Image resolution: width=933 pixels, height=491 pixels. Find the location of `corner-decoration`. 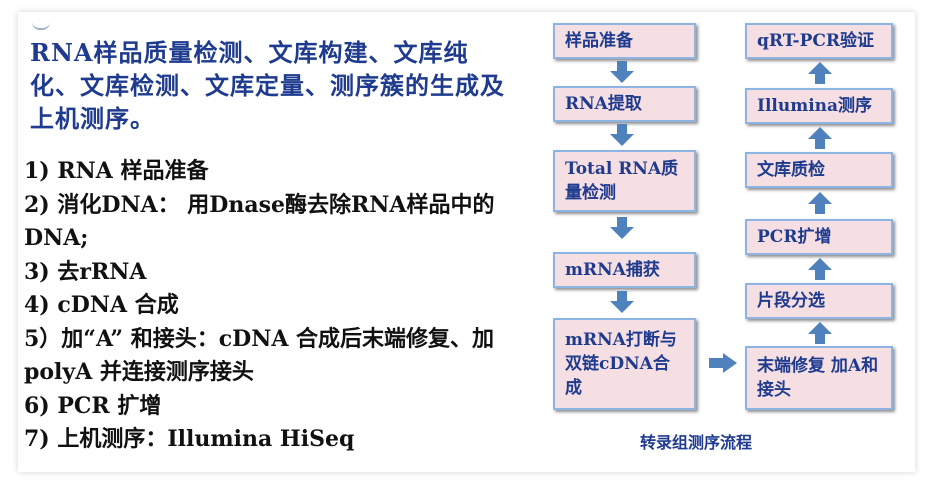

corner-decoration is located at coordinates (41, 26).